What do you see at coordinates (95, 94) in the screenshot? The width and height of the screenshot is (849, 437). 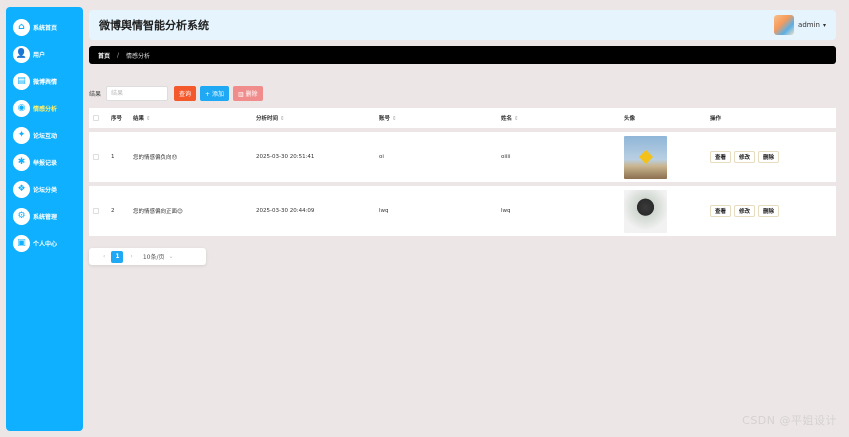 I see `search-label: 结果` at bounding box center [95, 94].